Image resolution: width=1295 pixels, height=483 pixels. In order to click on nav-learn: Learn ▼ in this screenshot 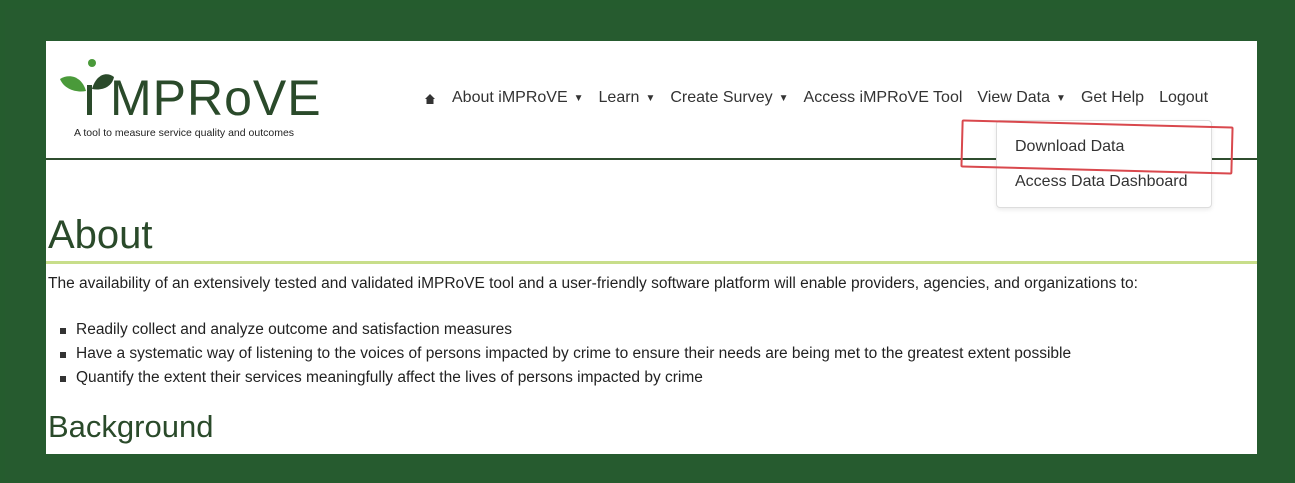, I will do `click(627, 98)`.